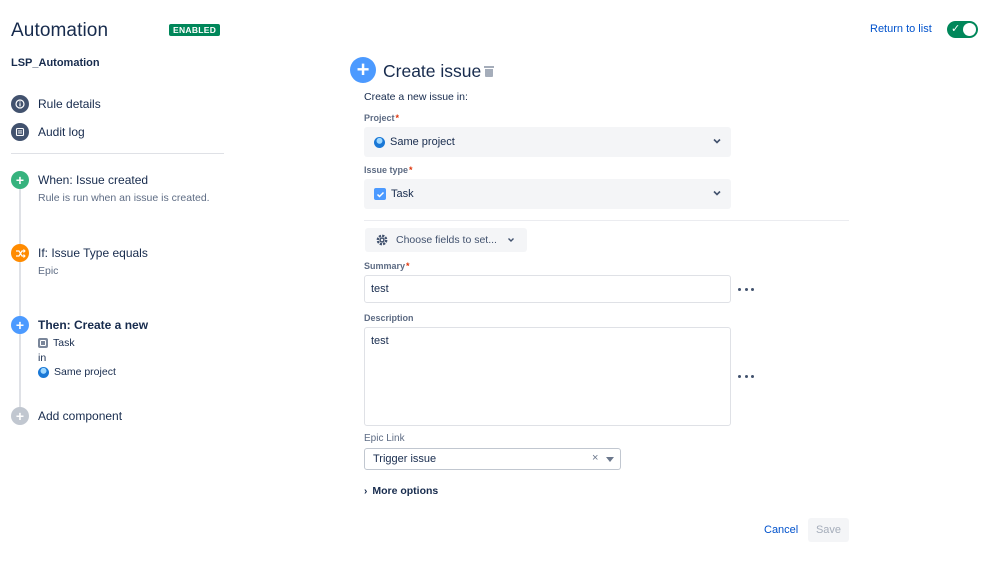 The height and width of the screenshot is (563, 999). Describe the element at coordinates (20, 253) in the screenshot. I see `shuffle-icon` at that location.